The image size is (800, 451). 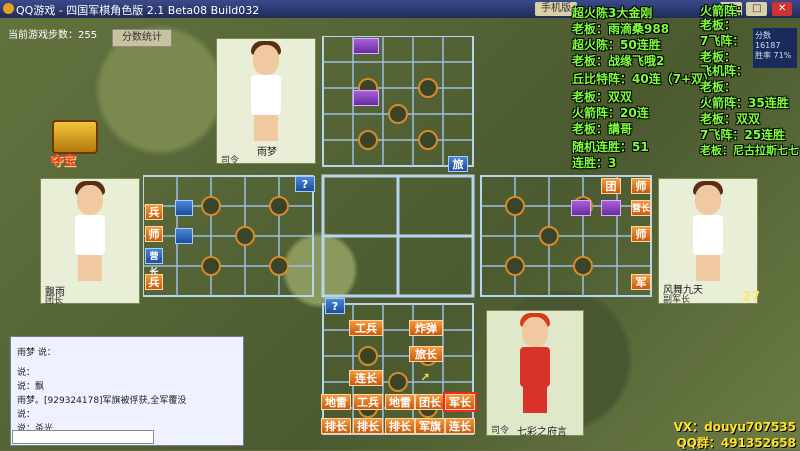 What do you see at coordinates (677, 300) in the screenshot?
I see `player-rank: 副军长` at bounding box center [677, 300].